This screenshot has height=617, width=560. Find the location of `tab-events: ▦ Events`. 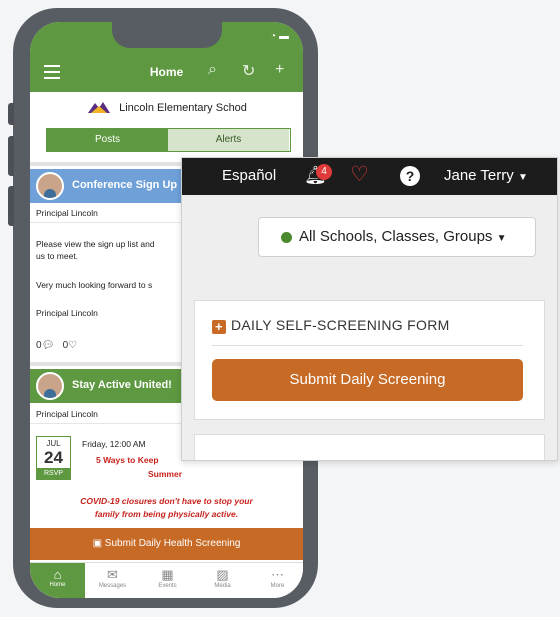

tab-events: ▦ Events is located at coordinates (167, 580).